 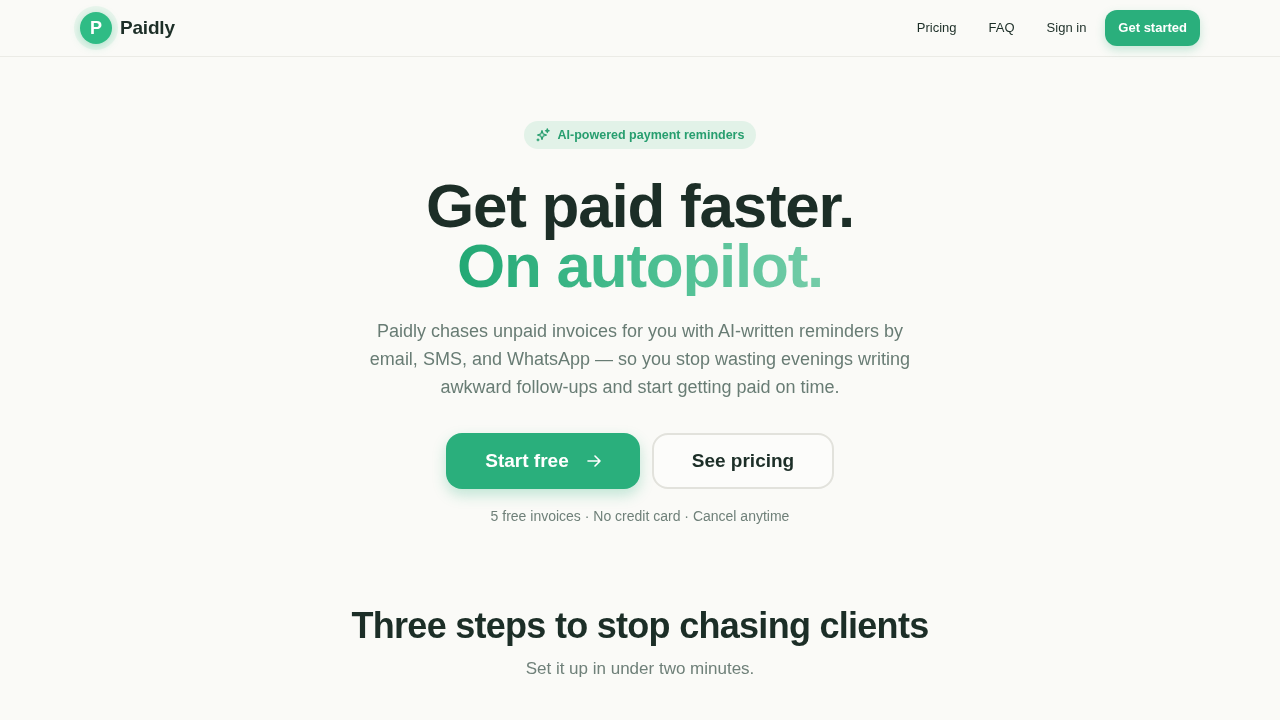 What do you see at coordinates (743, 461) in the screenshot?
I see `pricing-button: See pricing` at bounding box center [743, 461].